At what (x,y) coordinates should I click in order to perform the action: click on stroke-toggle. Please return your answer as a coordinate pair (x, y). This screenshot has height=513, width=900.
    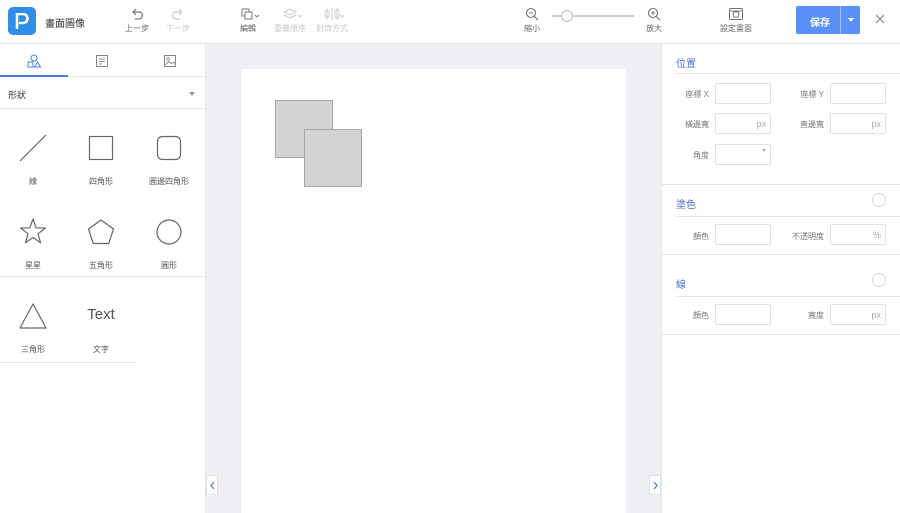
    Looking at the image, I should click on (879, 280).